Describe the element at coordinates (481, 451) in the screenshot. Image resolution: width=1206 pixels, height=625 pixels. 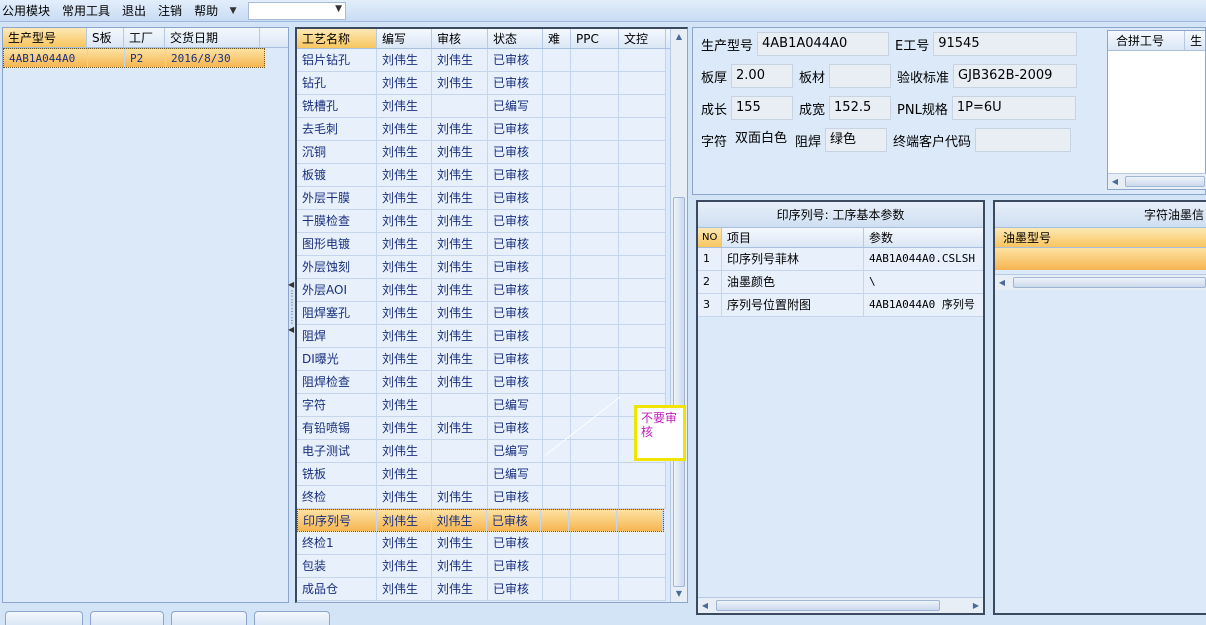
I see `table-row: 电子测试 刘伟生 已编写` at that location.